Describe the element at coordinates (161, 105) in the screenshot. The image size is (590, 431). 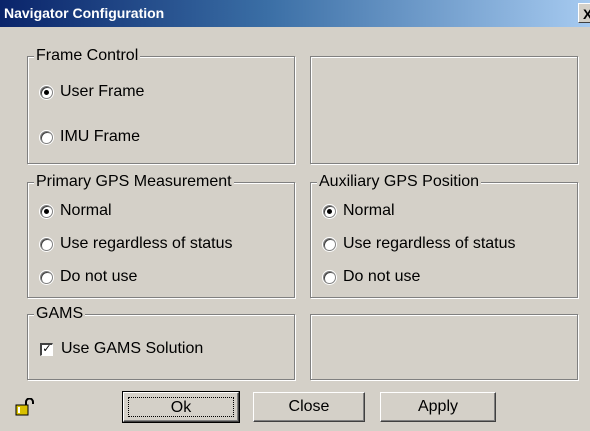
I see `frame-control-group: Frame Control User Frame IMU Frame` at that location.